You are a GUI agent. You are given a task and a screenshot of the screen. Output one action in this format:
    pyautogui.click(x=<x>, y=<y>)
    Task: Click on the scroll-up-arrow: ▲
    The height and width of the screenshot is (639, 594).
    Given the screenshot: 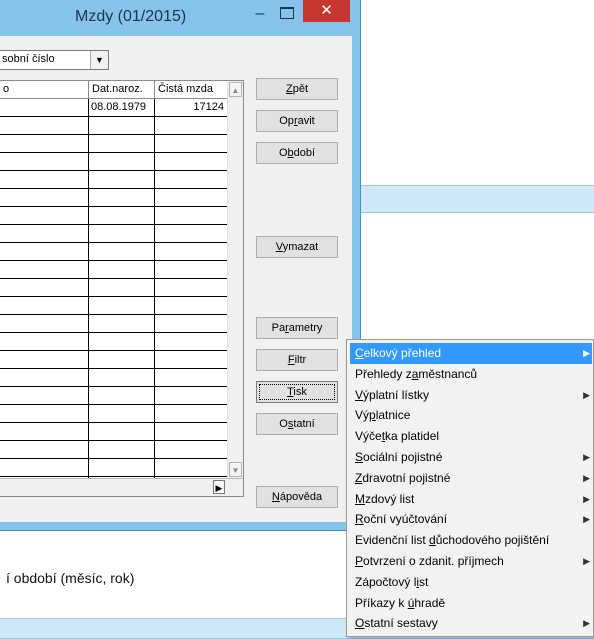 What is the action you would take?
    pyautogui.click(x=235, y=89)
    